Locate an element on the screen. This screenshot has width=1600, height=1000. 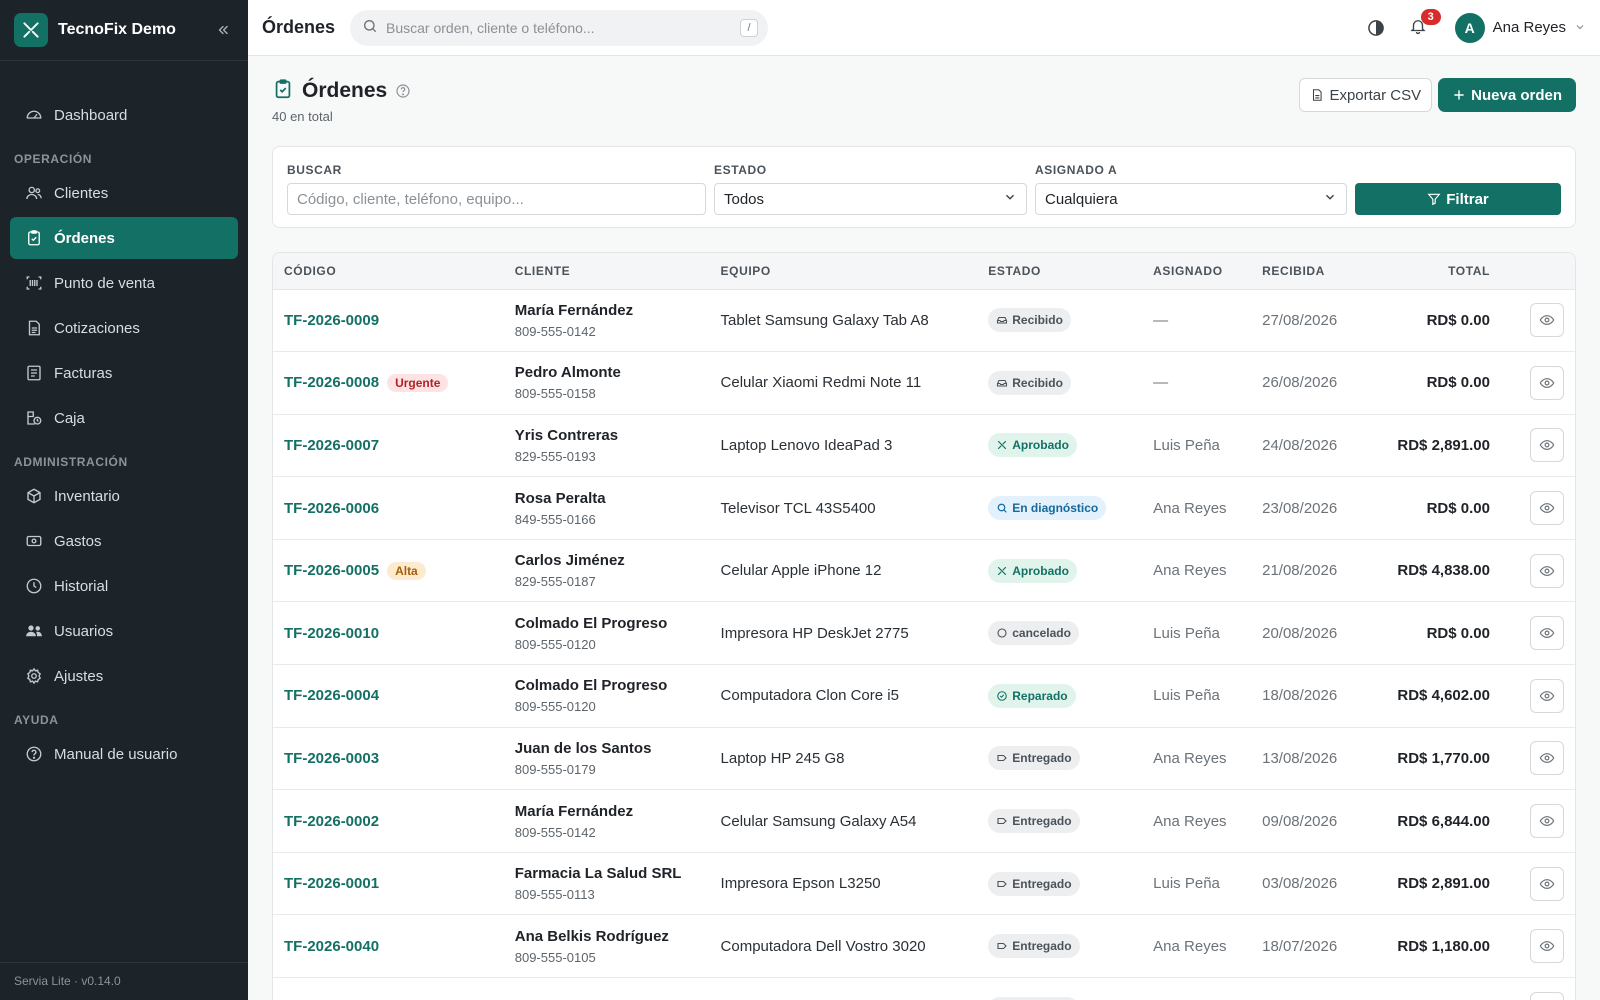
client-name: Colmado El Progreso is located at coordinates (591, 686).